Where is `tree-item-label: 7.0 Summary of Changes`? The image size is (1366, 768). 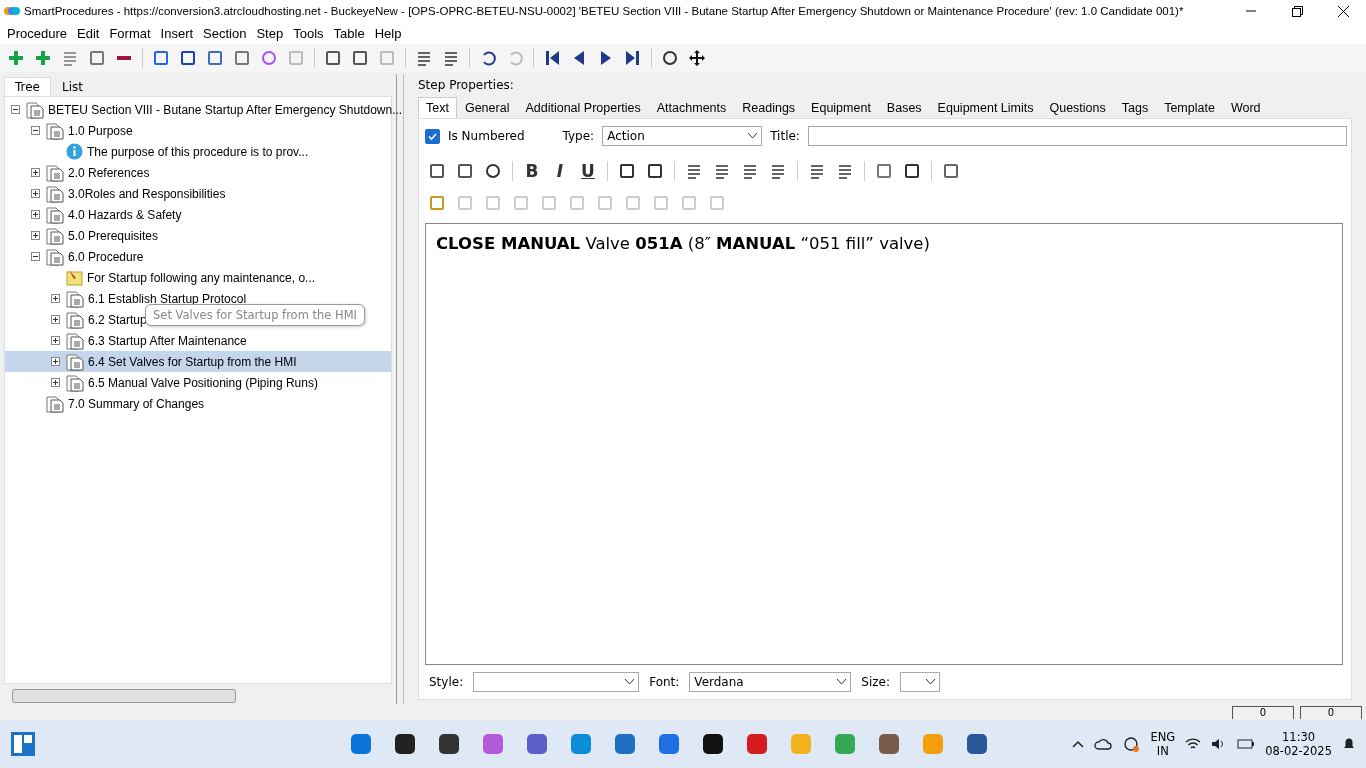
tree-item-label: 7.0 Summary of Changes is located at coordinates (136, 403).